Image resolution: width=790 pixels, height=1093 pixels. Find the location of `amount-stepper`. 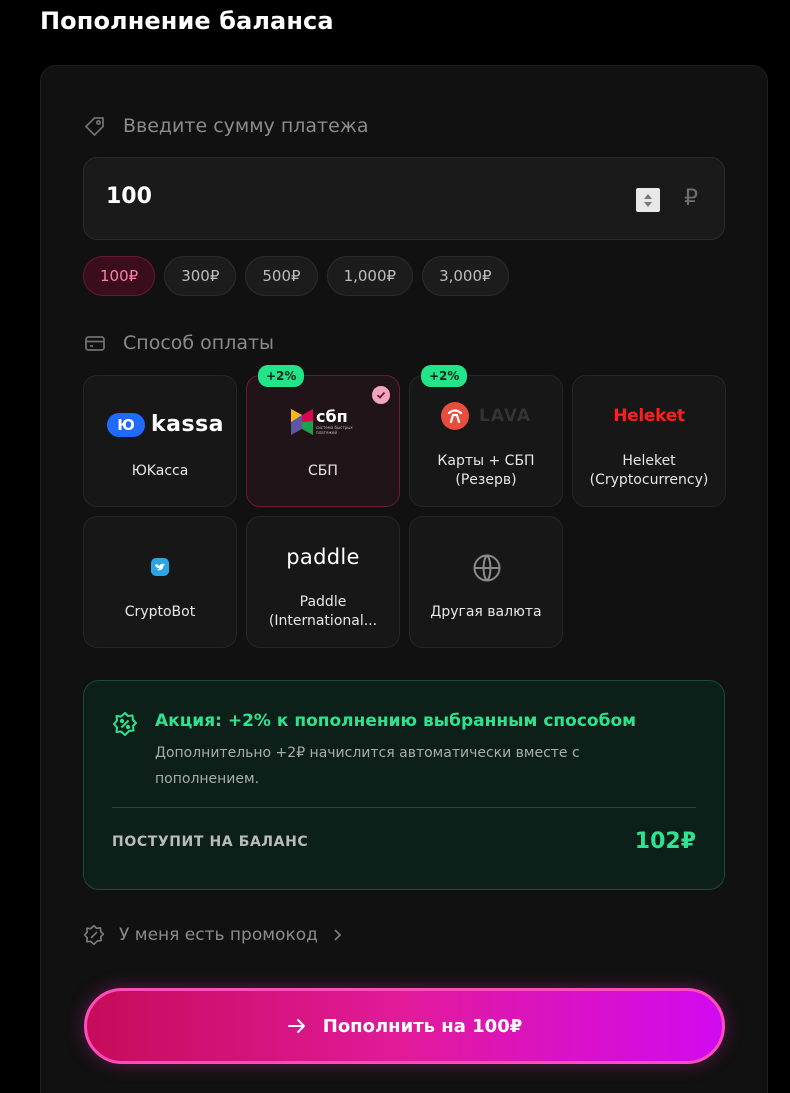

amount-stepper is located at coordinates (648, 200).